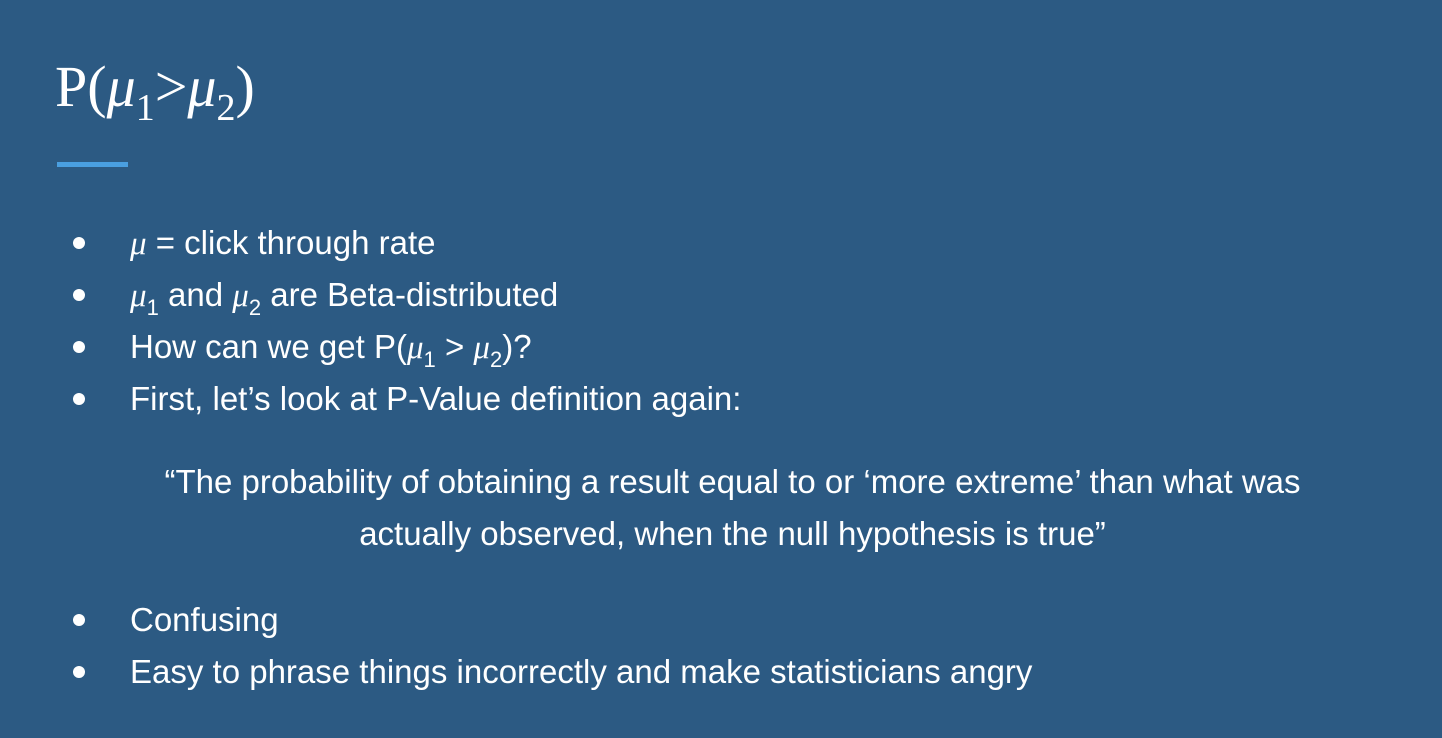  I want to click on bullet-item: μ = click through rate, so click(370, 243).